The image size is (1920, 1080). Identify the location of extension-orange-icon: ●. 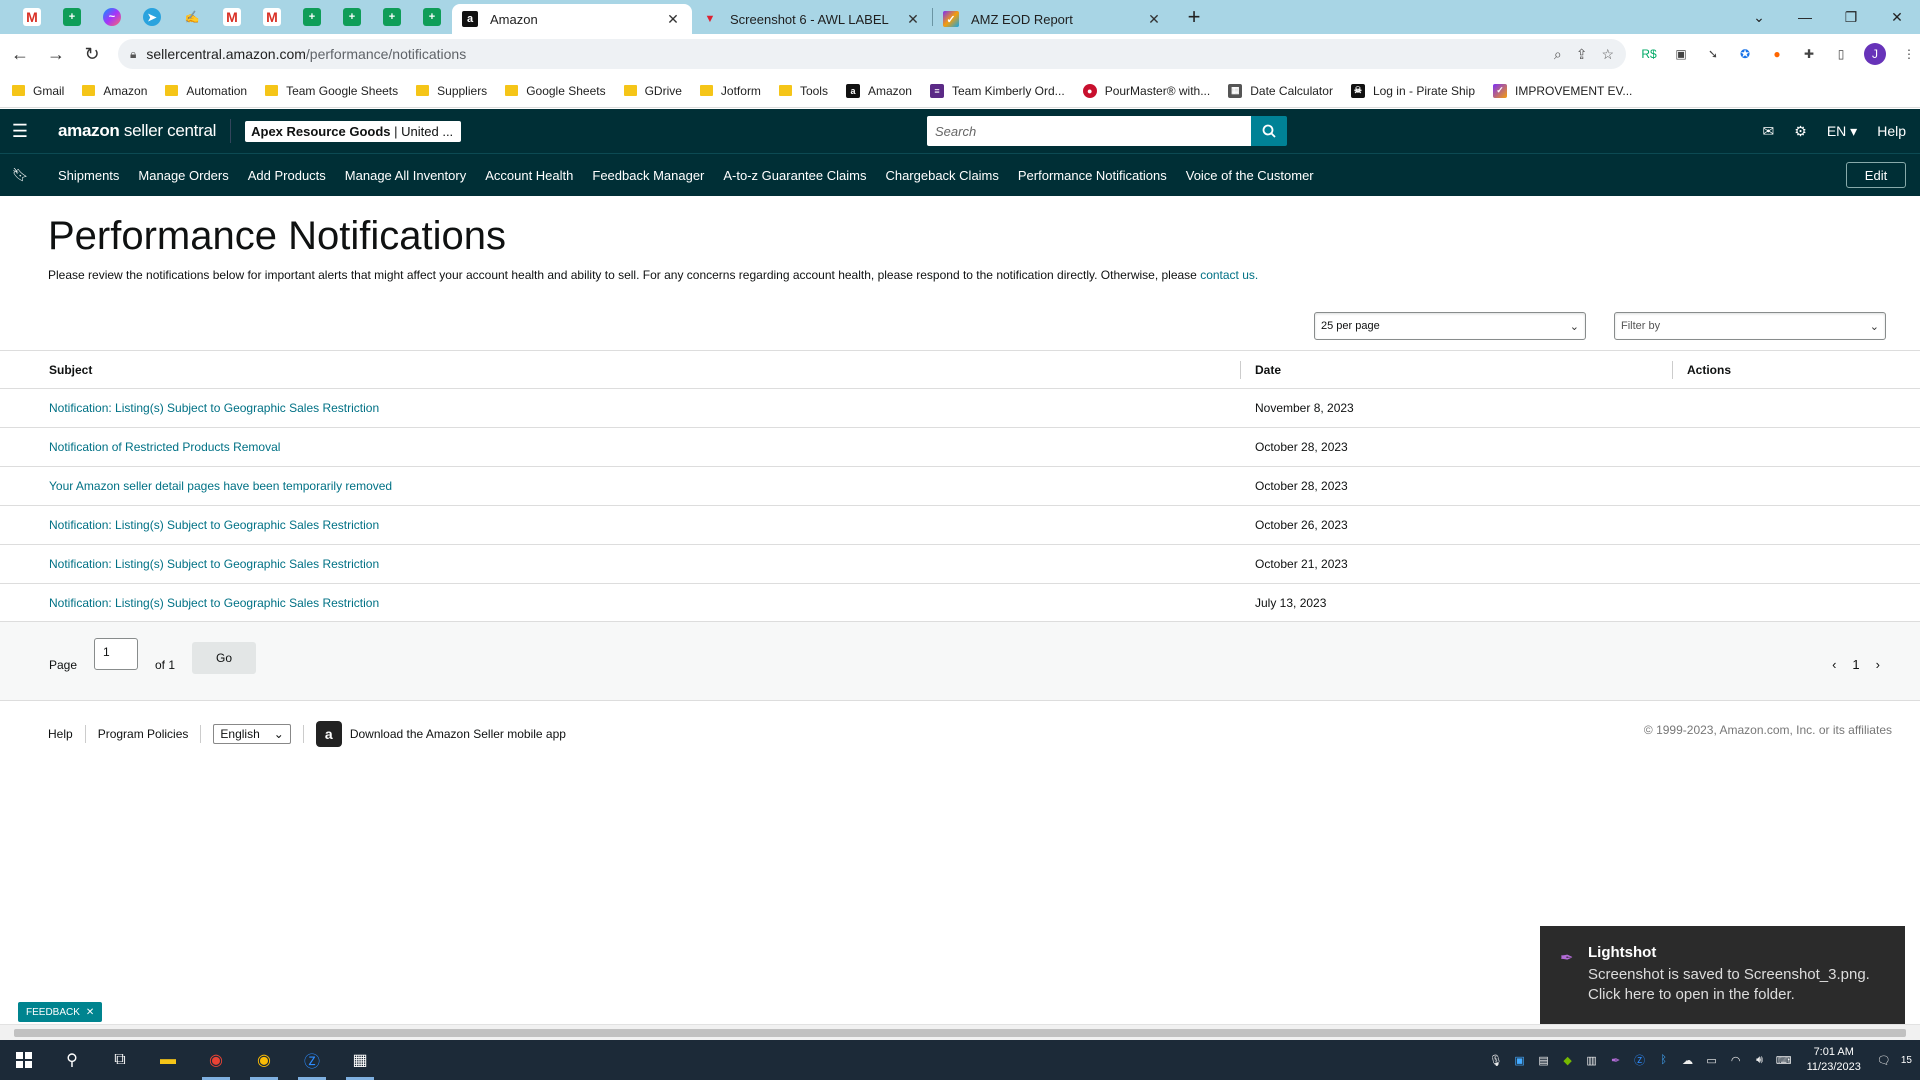
(1777, 54).